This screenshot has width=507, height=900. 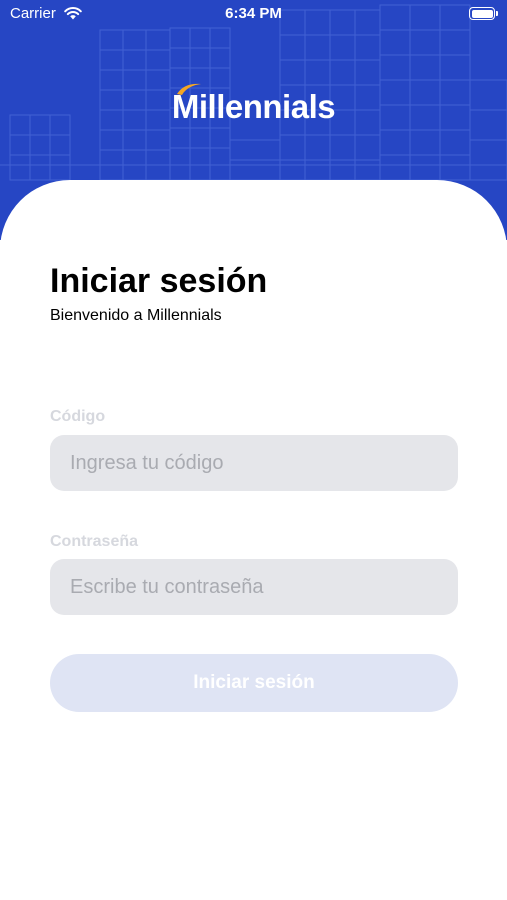 What do you see at coordinates (254, 683) in the screenshot?
I see `login-button: Iniciar sesión` at bounding box center [254, 683].